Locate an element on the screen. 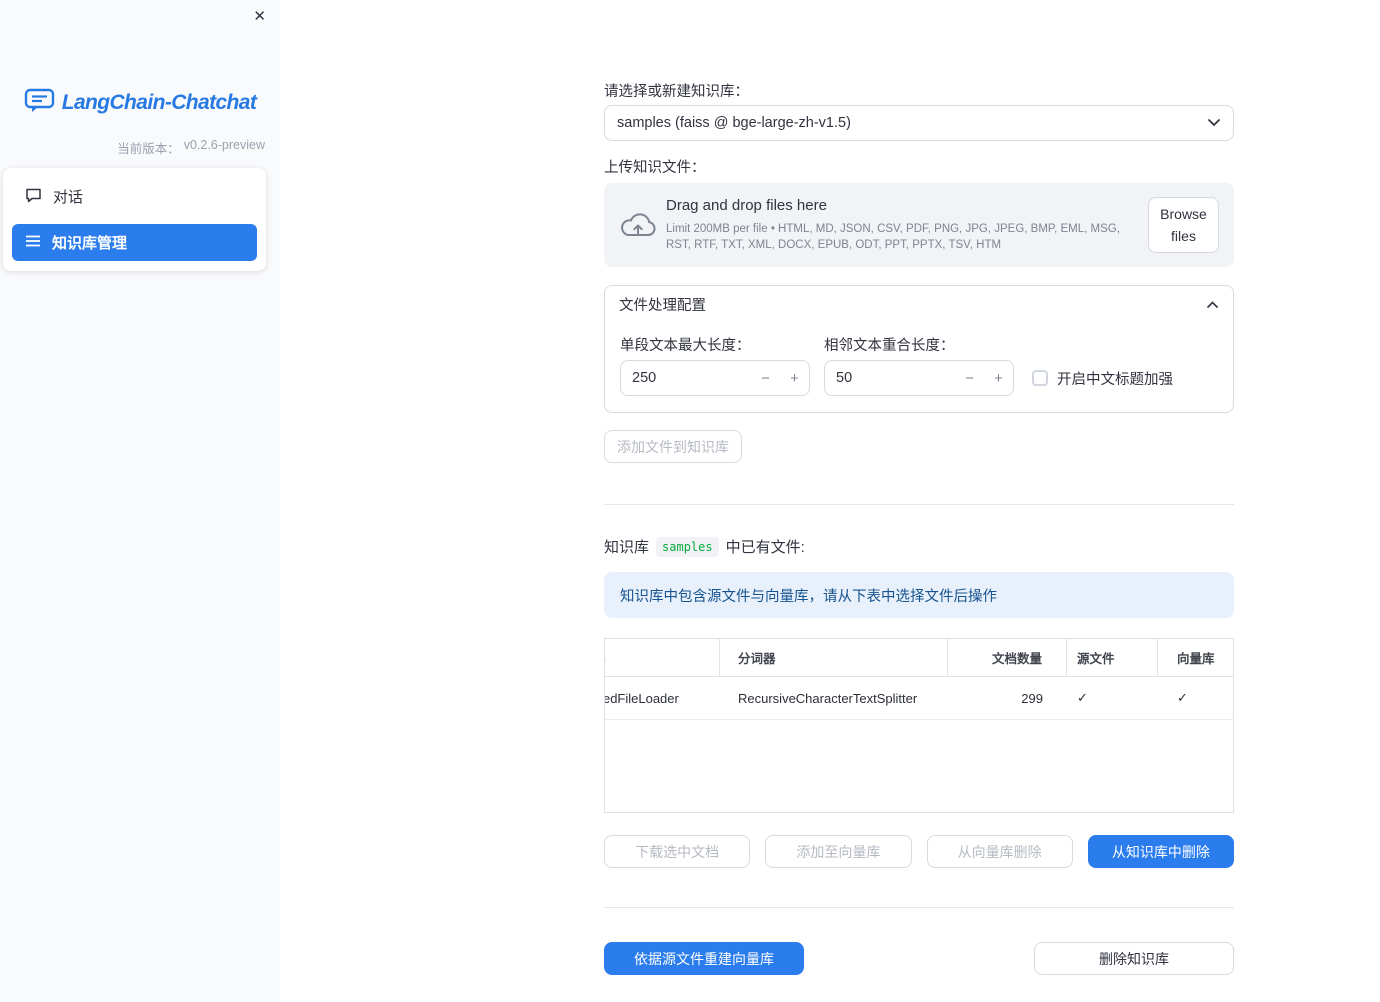 This screenshot has height=1002, width=1380. chunk-size-input: 250 − + is located at coordinates (715, 378).